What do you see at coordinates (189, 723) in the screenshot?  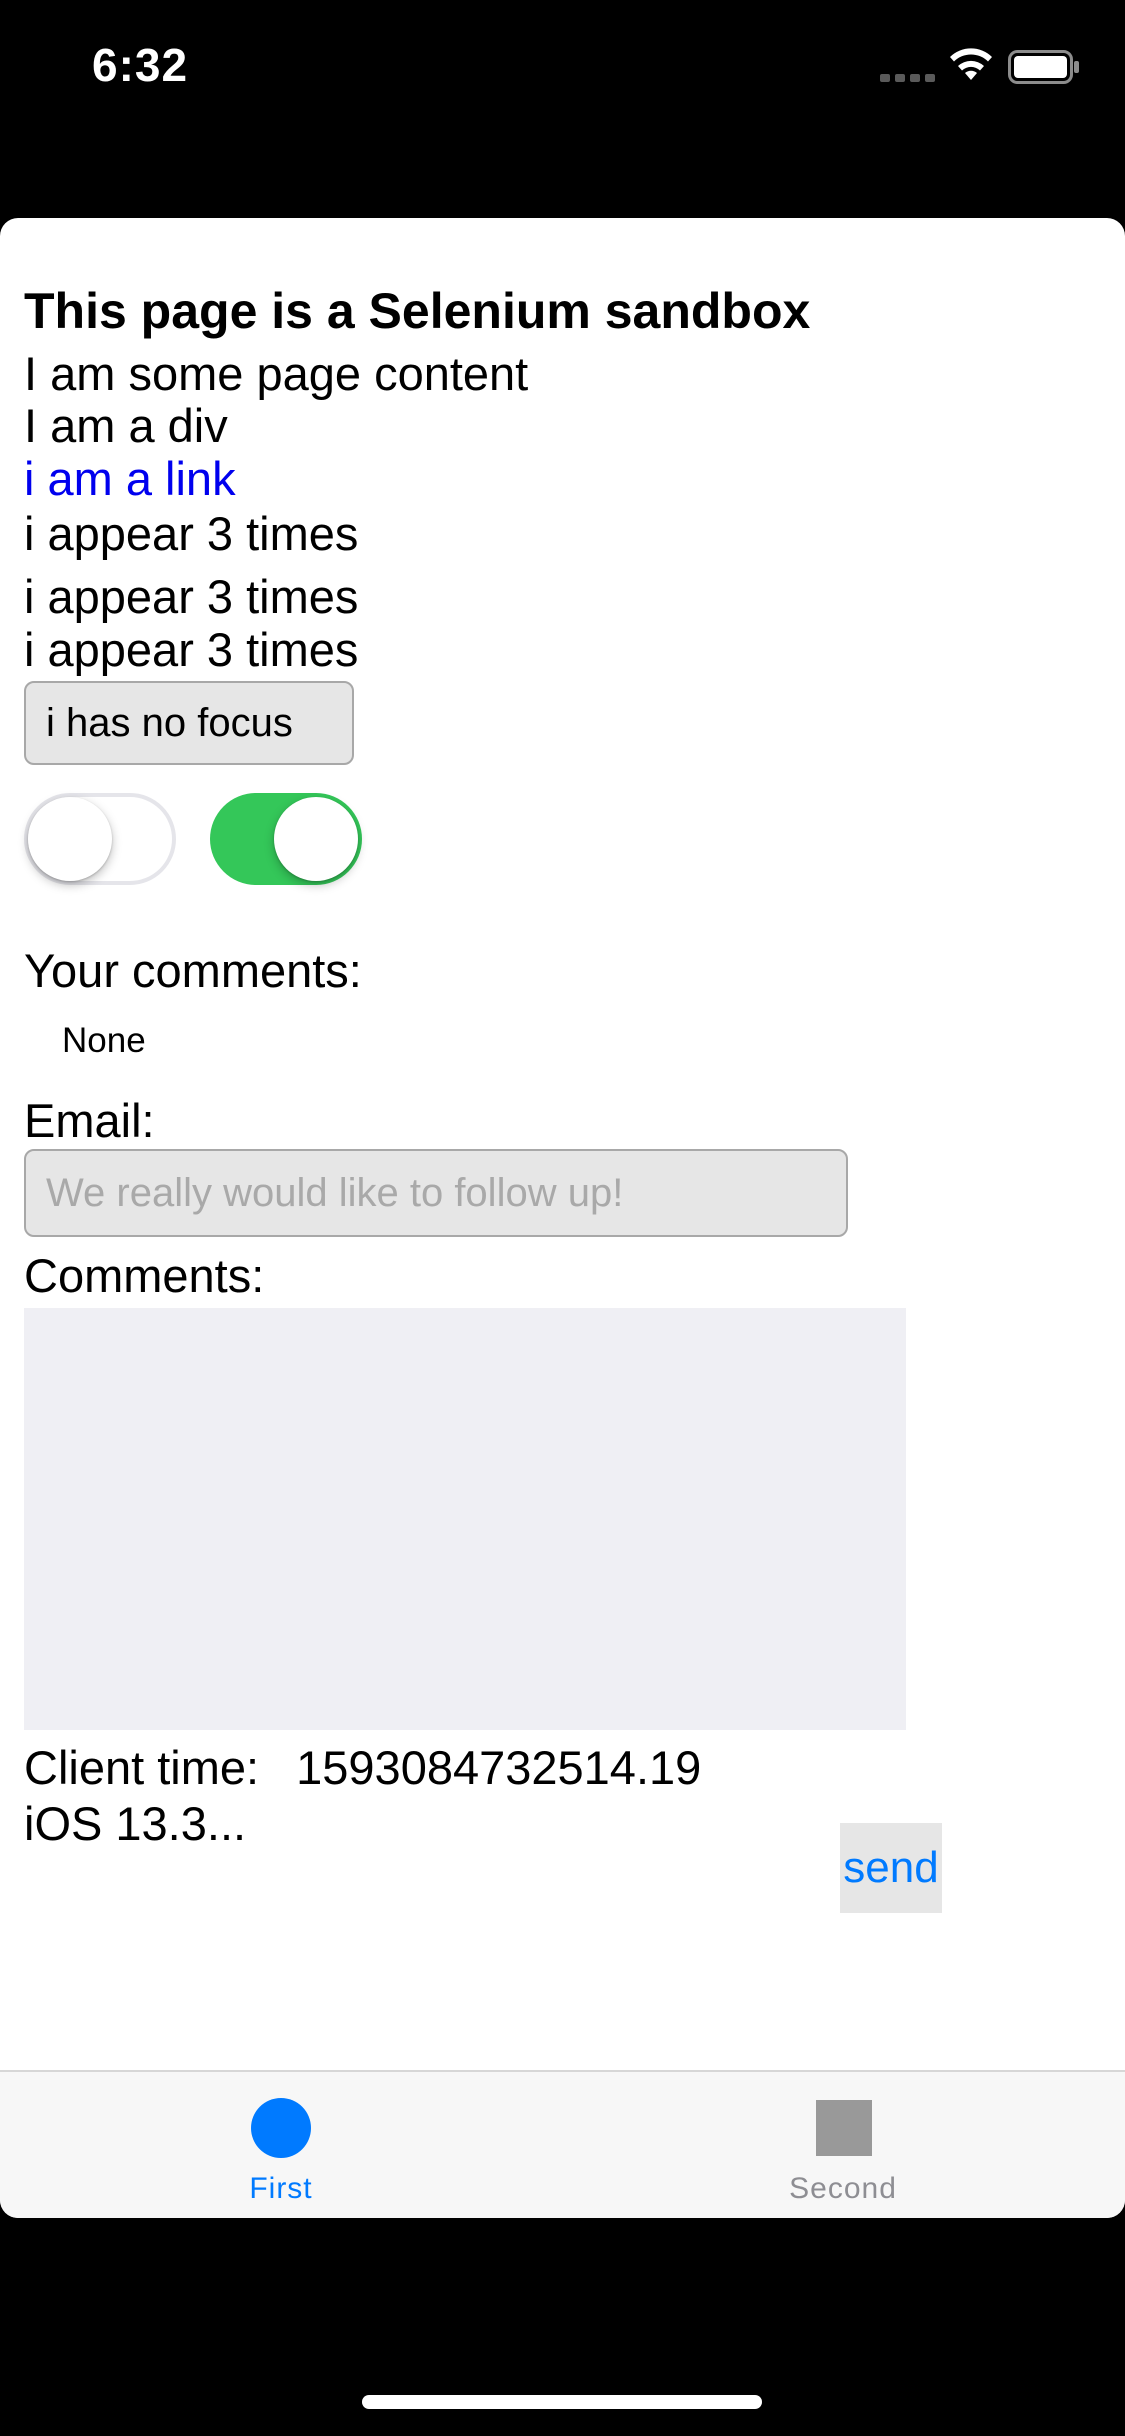 I see `no-focus-button: i has no focus` at bounding box center [189, 723].